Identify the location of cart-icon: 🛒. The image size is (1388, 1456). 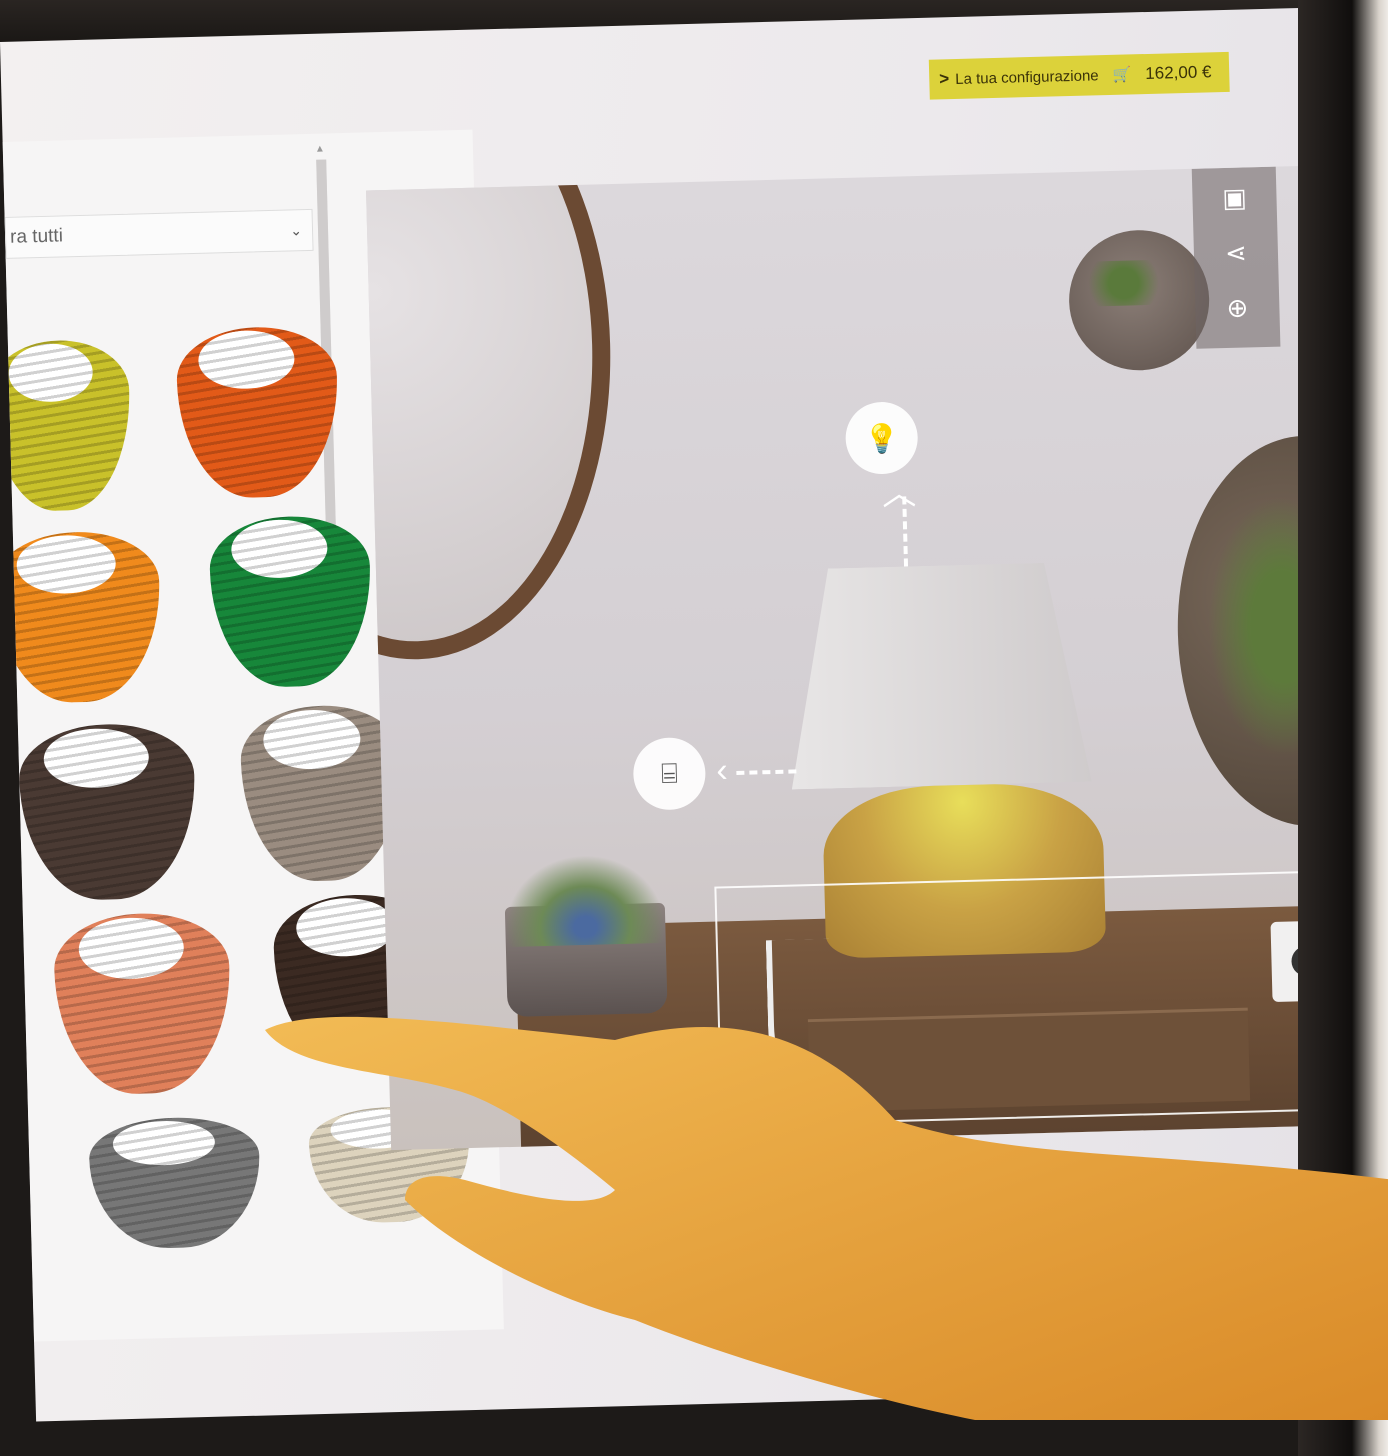
(1122, 75).